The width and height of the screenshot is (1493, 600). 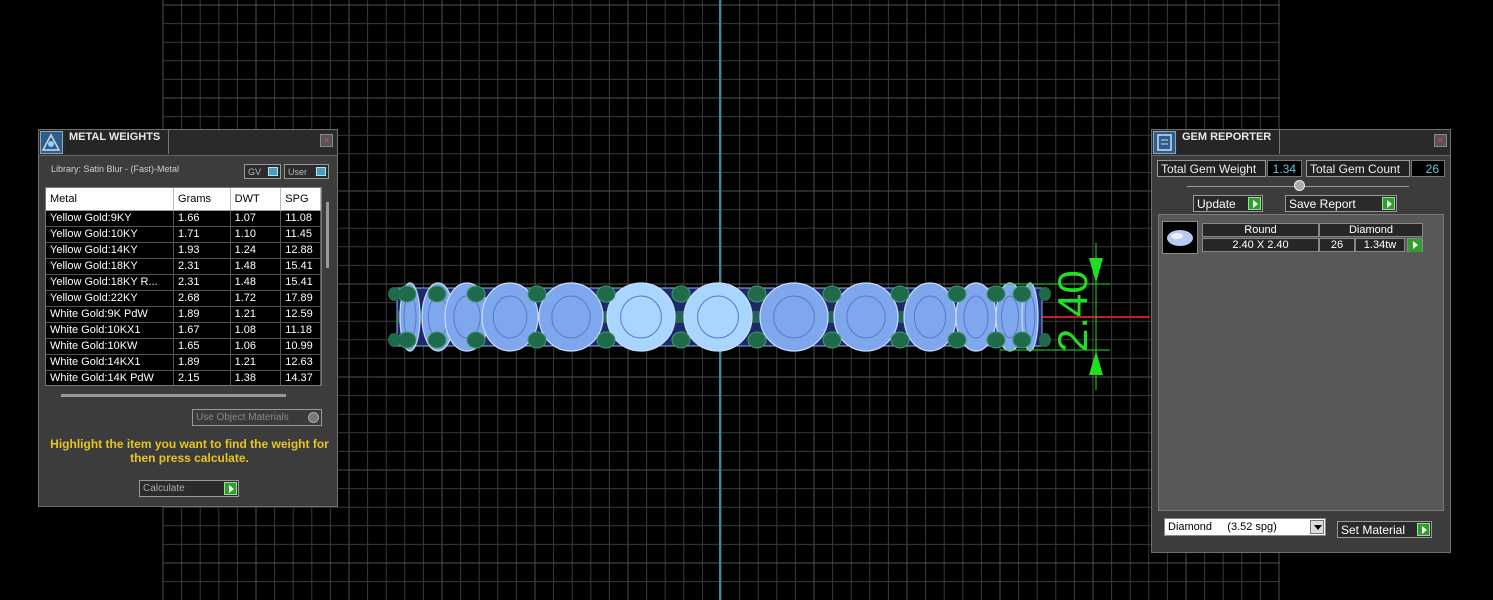 I want to click on metal-name: Yellow Gold:14KY, so click(x=110, y=250).